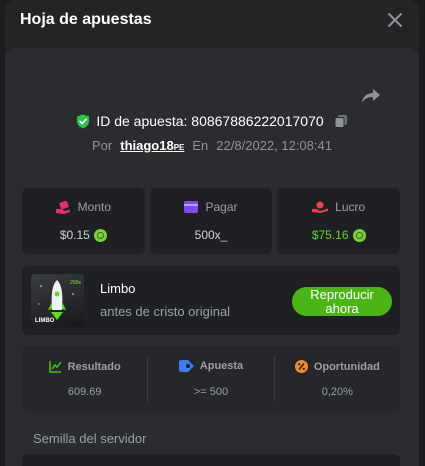  I want to click on shield-check-icon, so click(83, 121).